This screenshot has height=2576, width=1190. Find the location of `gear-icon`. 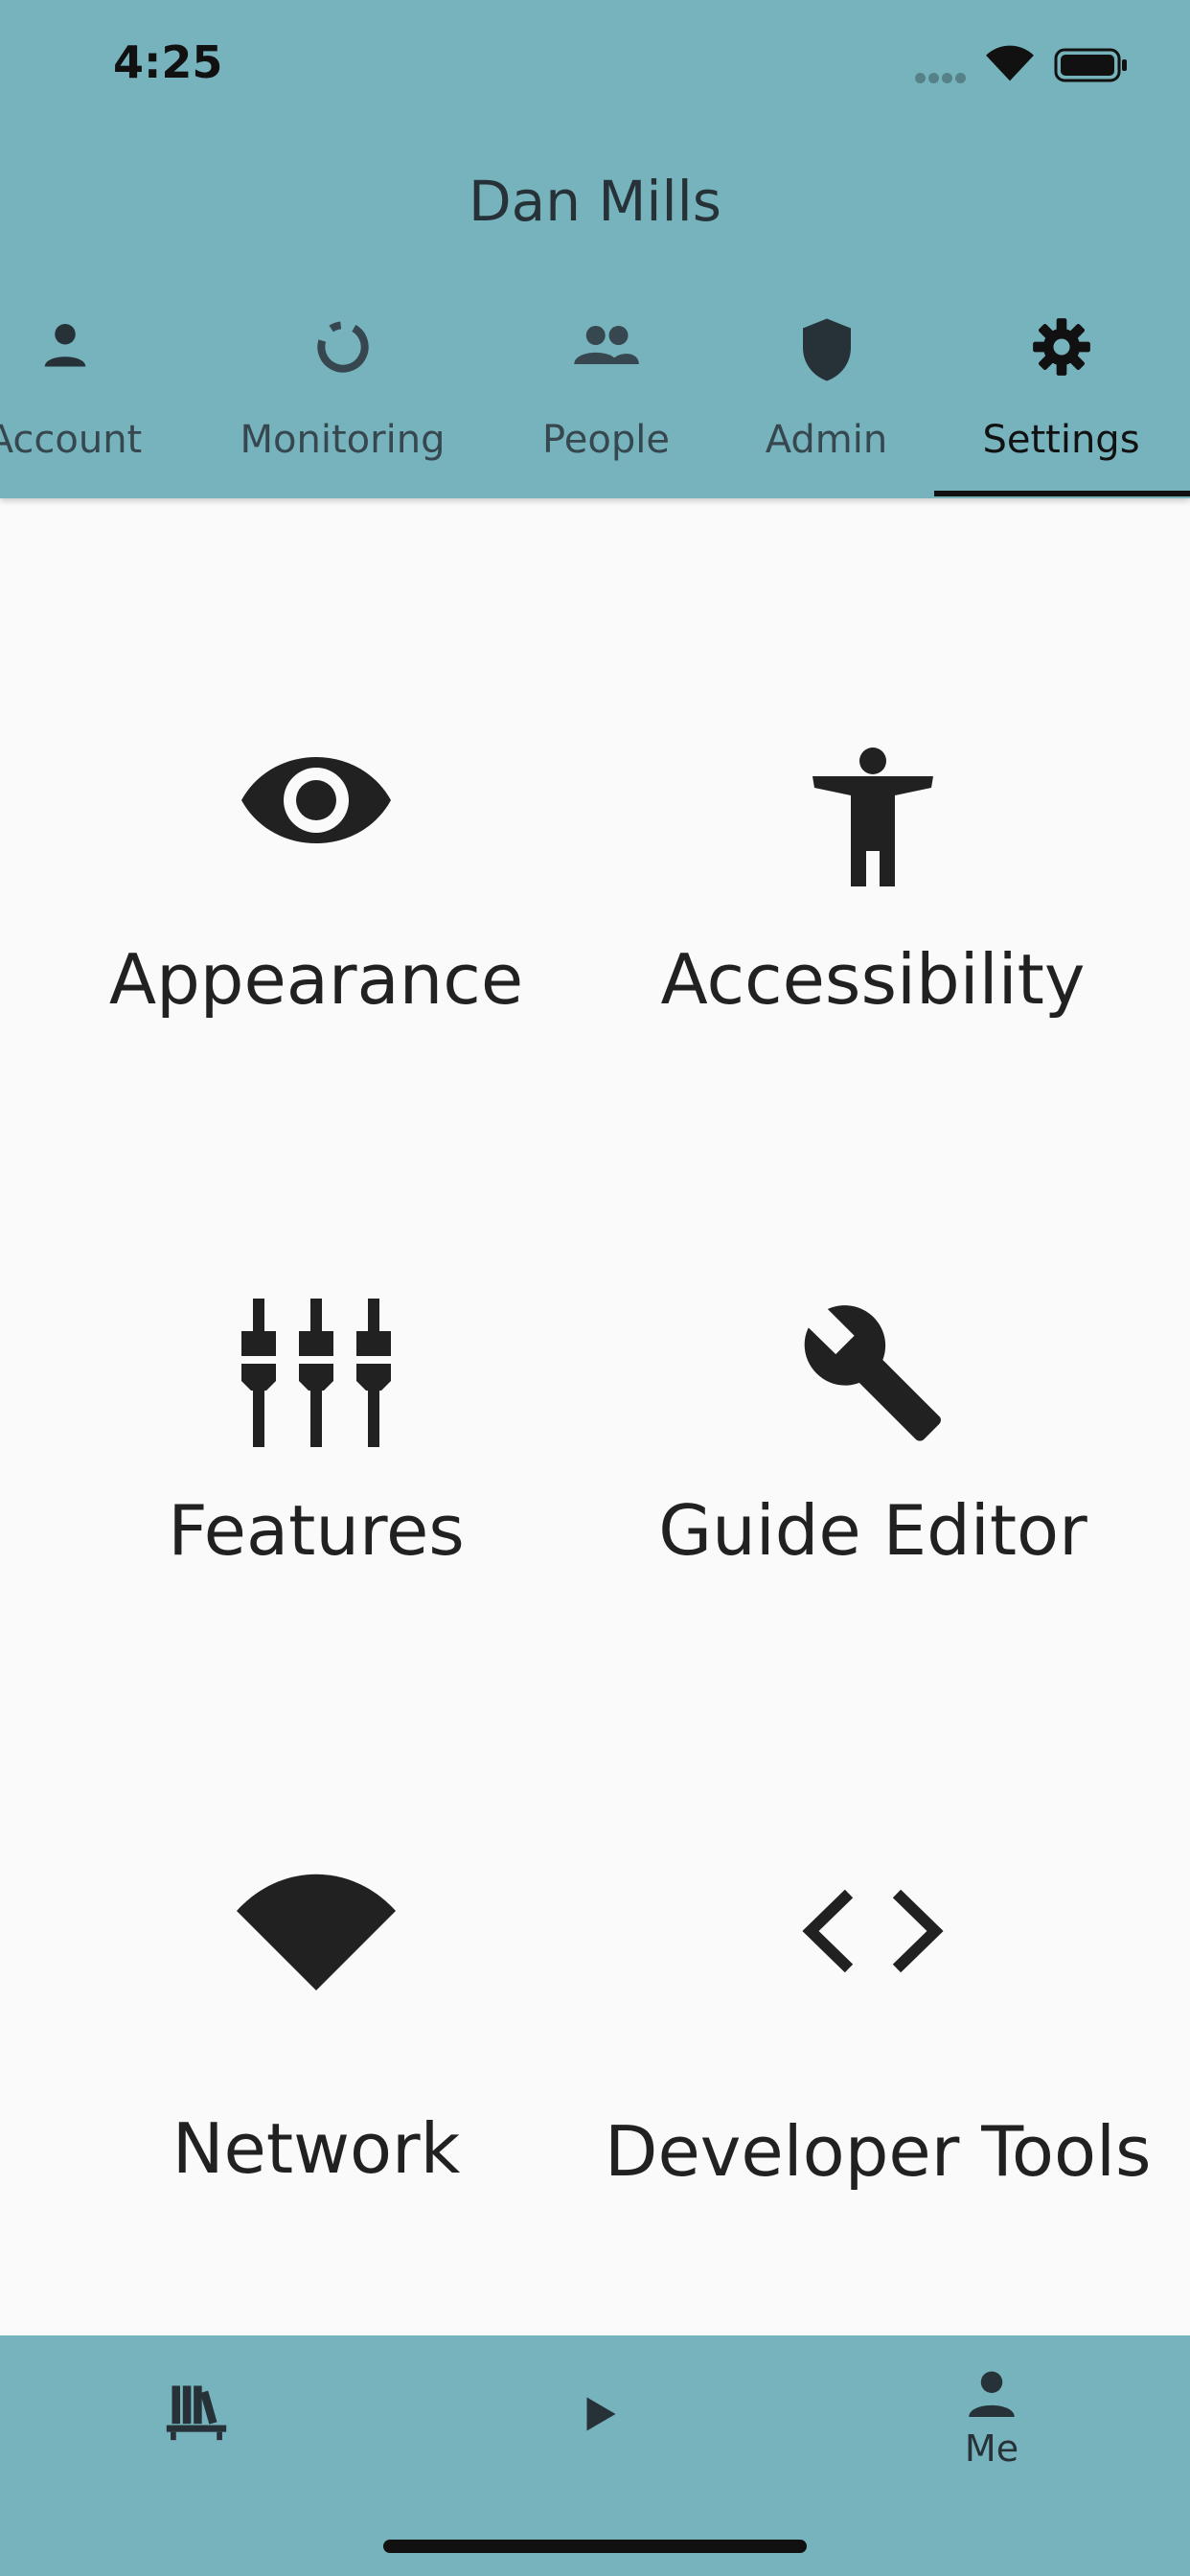

gear-icon is located at coordinates (1061, 347).